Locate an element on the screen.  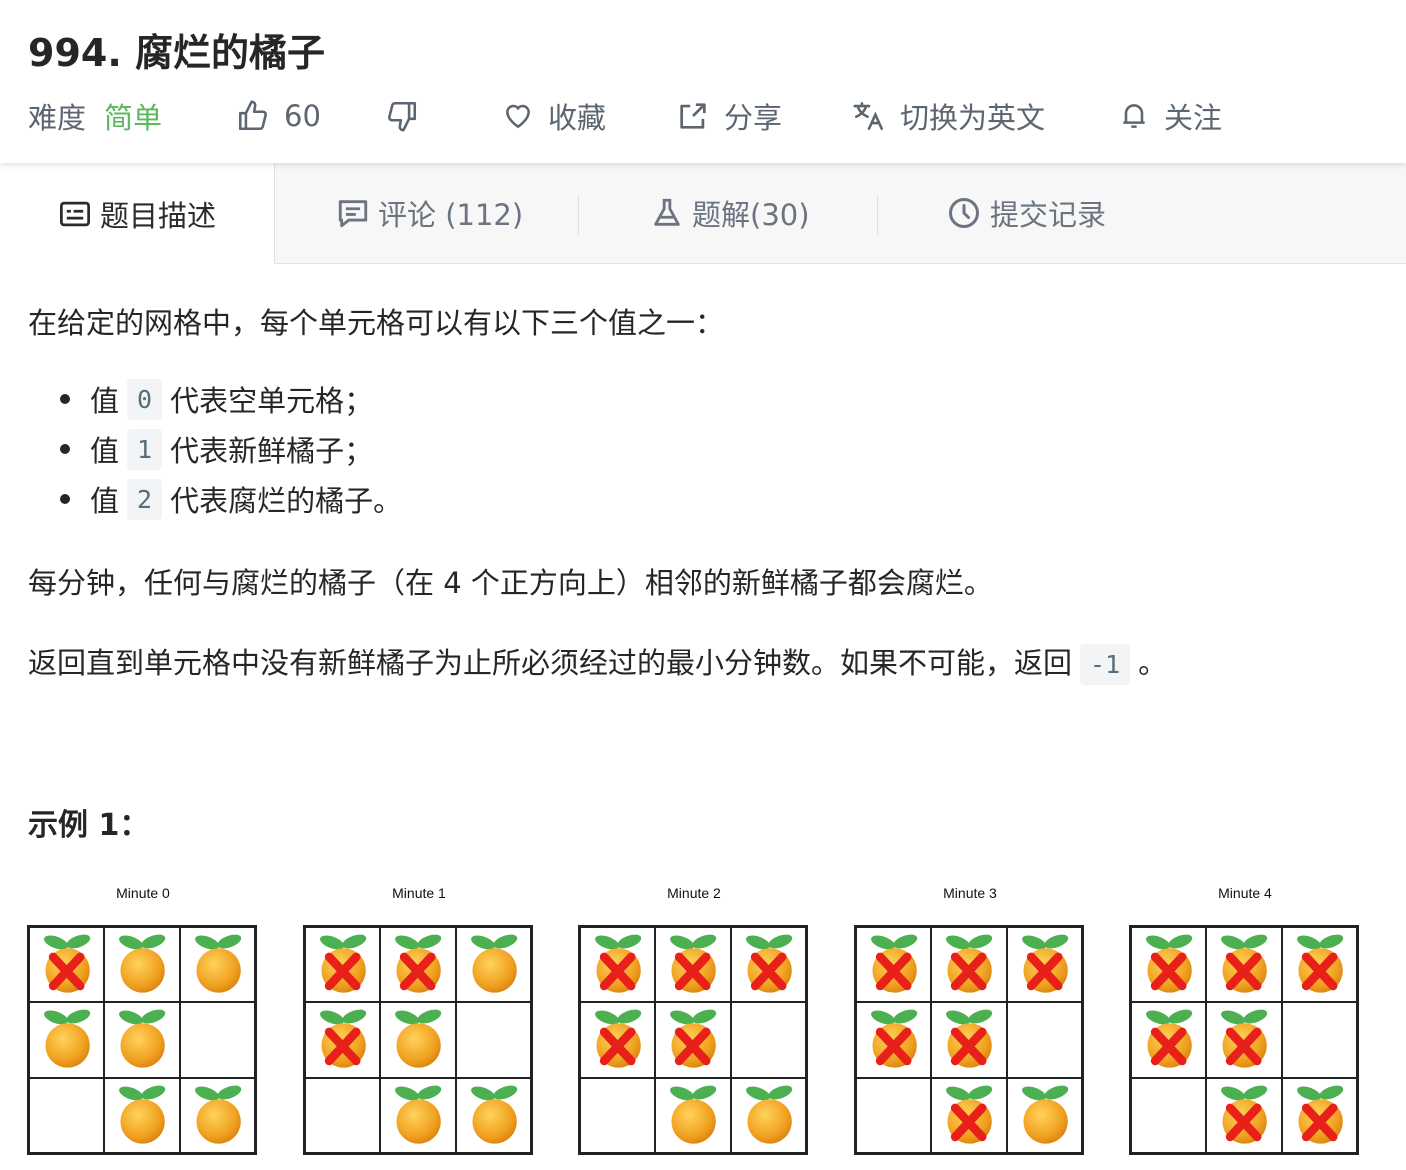
list-item: 值 1 代表新鲜橘子； is located at coordinates (217, 449).